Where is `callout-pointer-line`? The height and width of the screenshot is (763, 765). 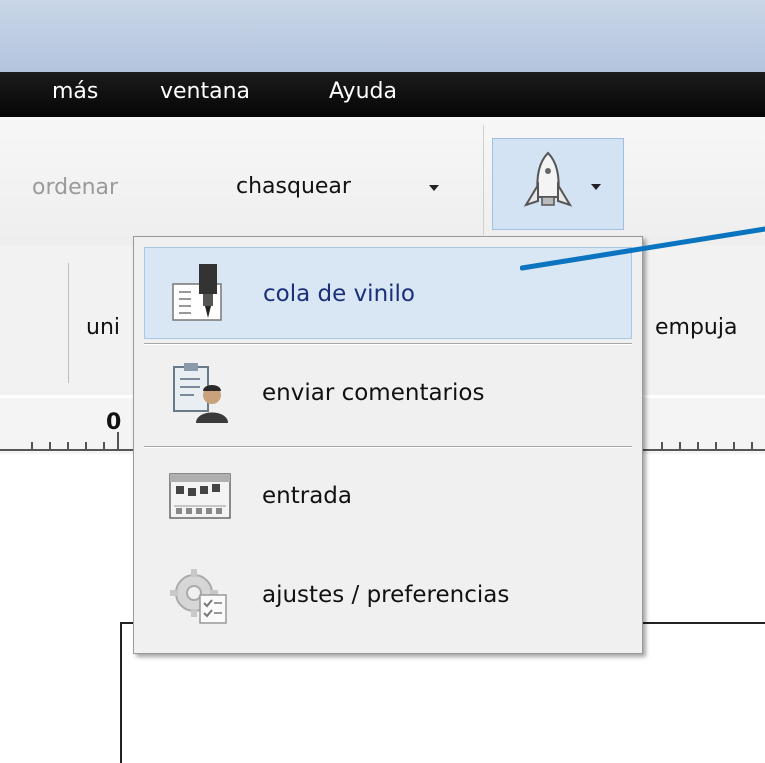
callout-pointer-line is located at coordinates (642, 248).